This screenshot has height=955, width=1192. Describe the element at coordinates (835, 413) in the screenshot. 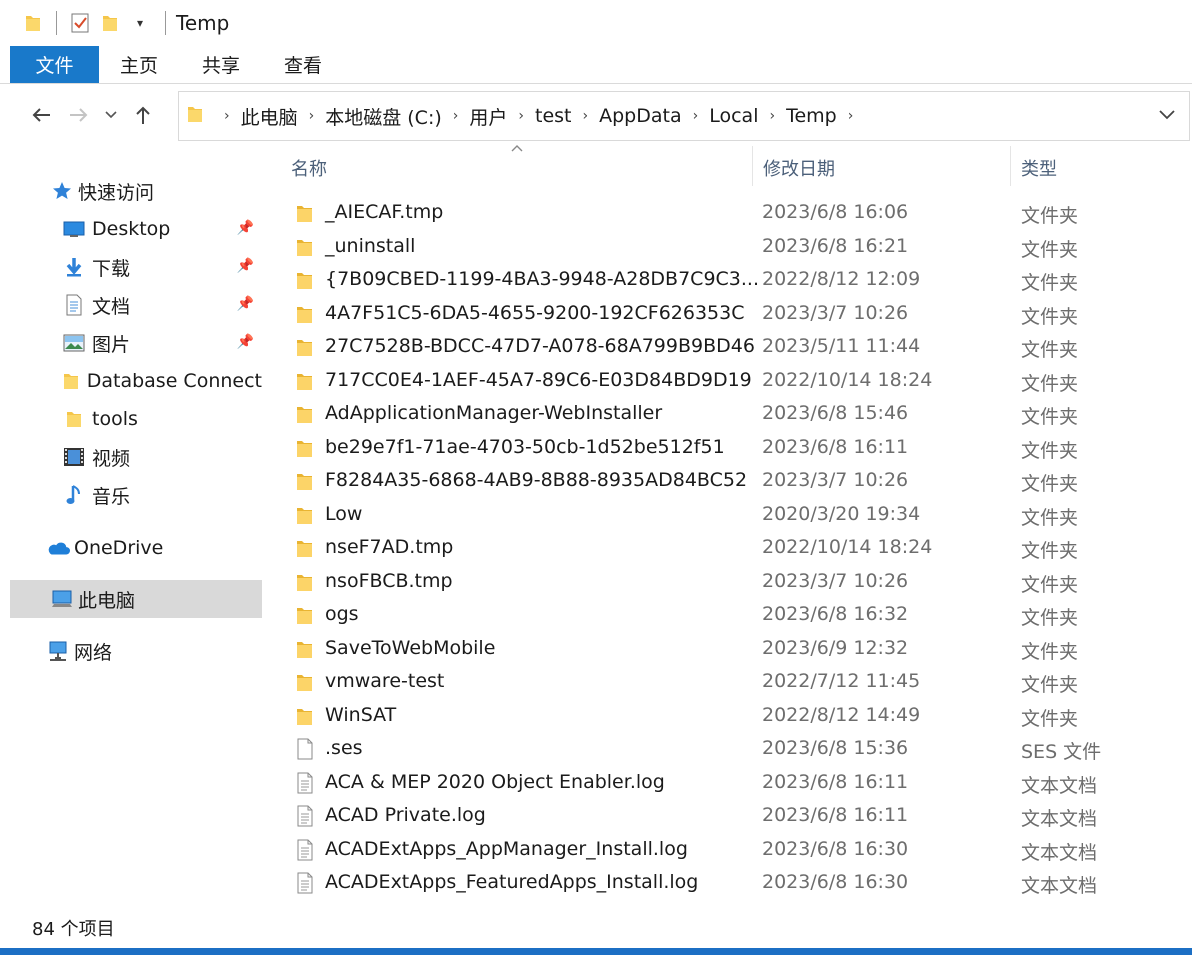

I see `file-modified-date: 2023/6/8 15:46` at that location.